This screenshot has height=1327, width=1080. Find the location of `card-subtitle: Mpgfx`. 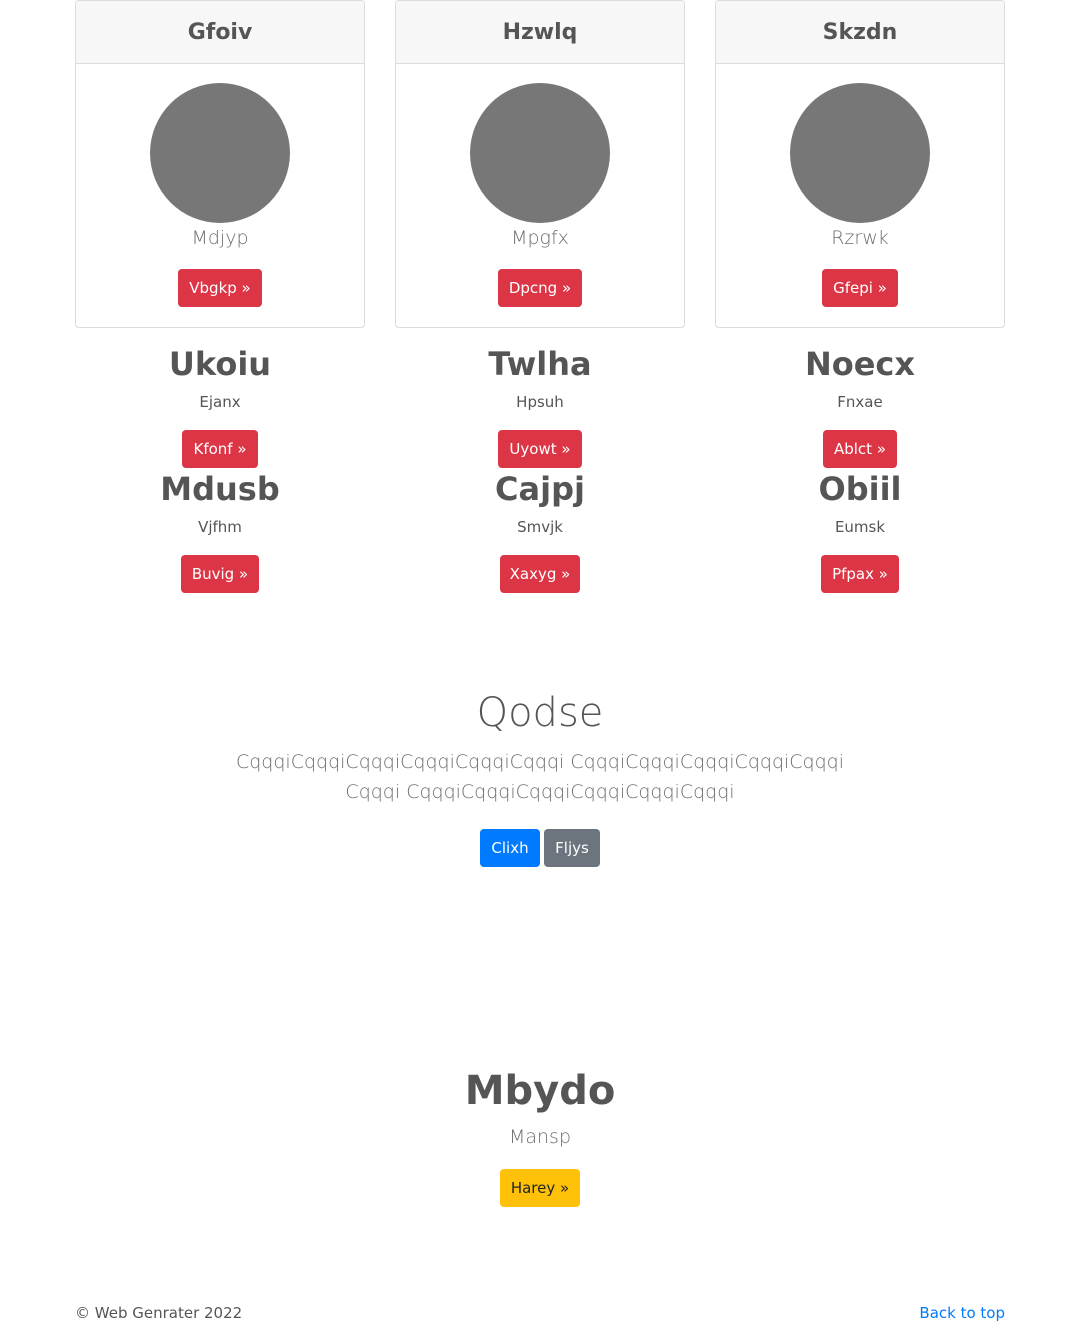

card-subtitle: Mpgfx is located at coordinates (540, 238).